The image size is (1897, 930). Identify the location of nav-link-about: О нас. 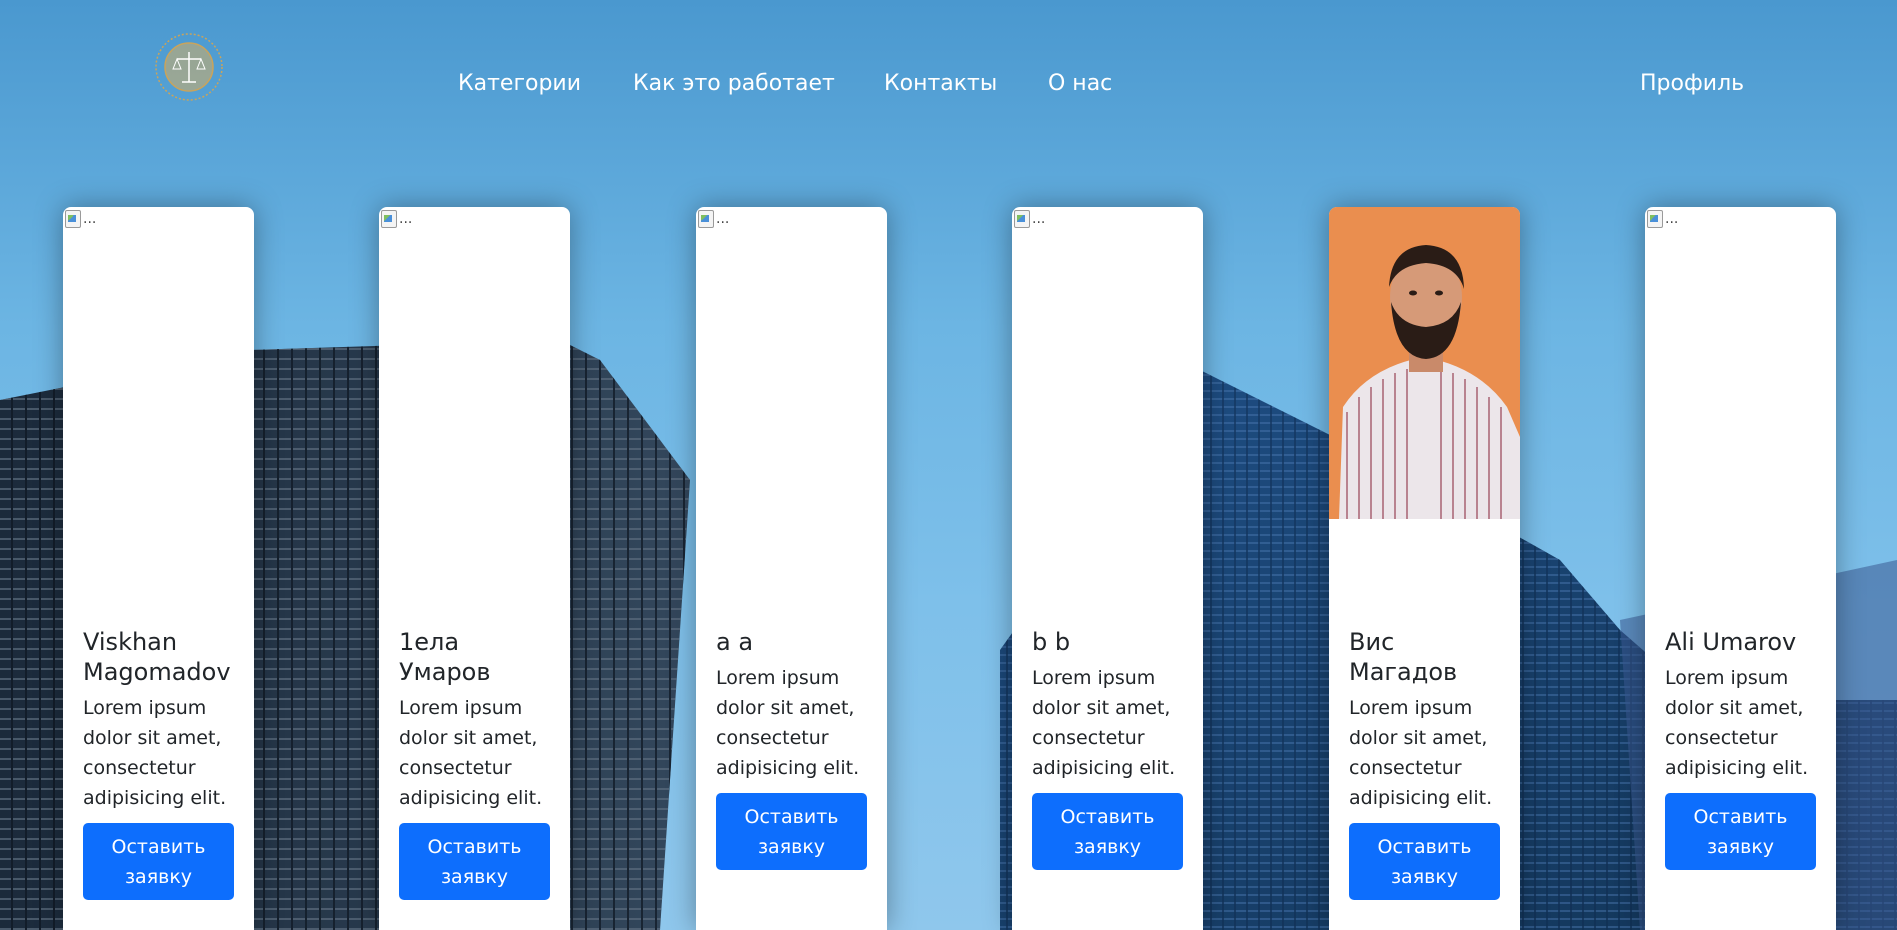
(1080, 84).